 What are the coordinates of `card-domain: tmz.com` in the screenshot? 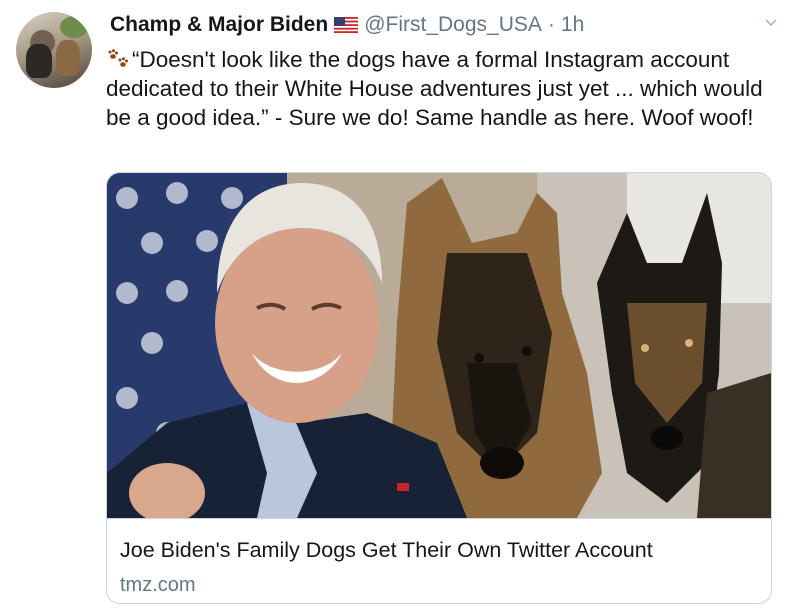 It's located at (158, 585).